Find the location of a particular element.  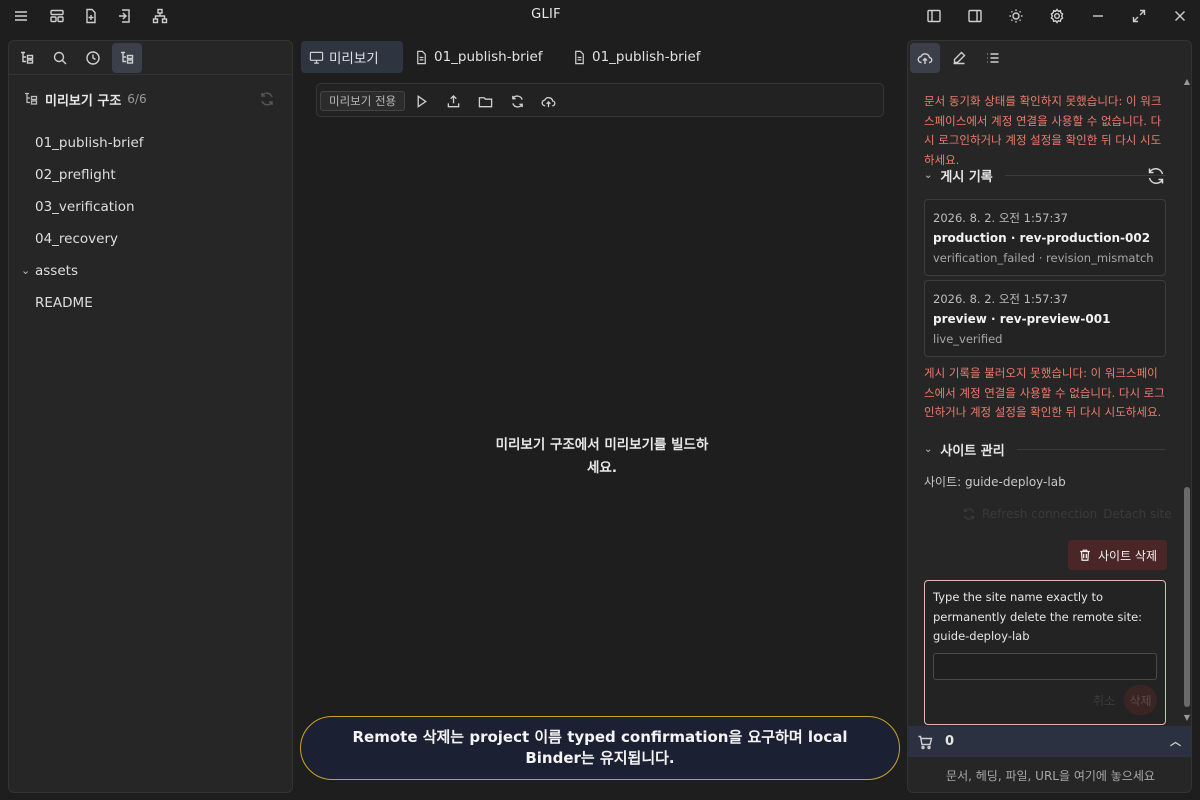

play-button is located at coordinates (421, 101).